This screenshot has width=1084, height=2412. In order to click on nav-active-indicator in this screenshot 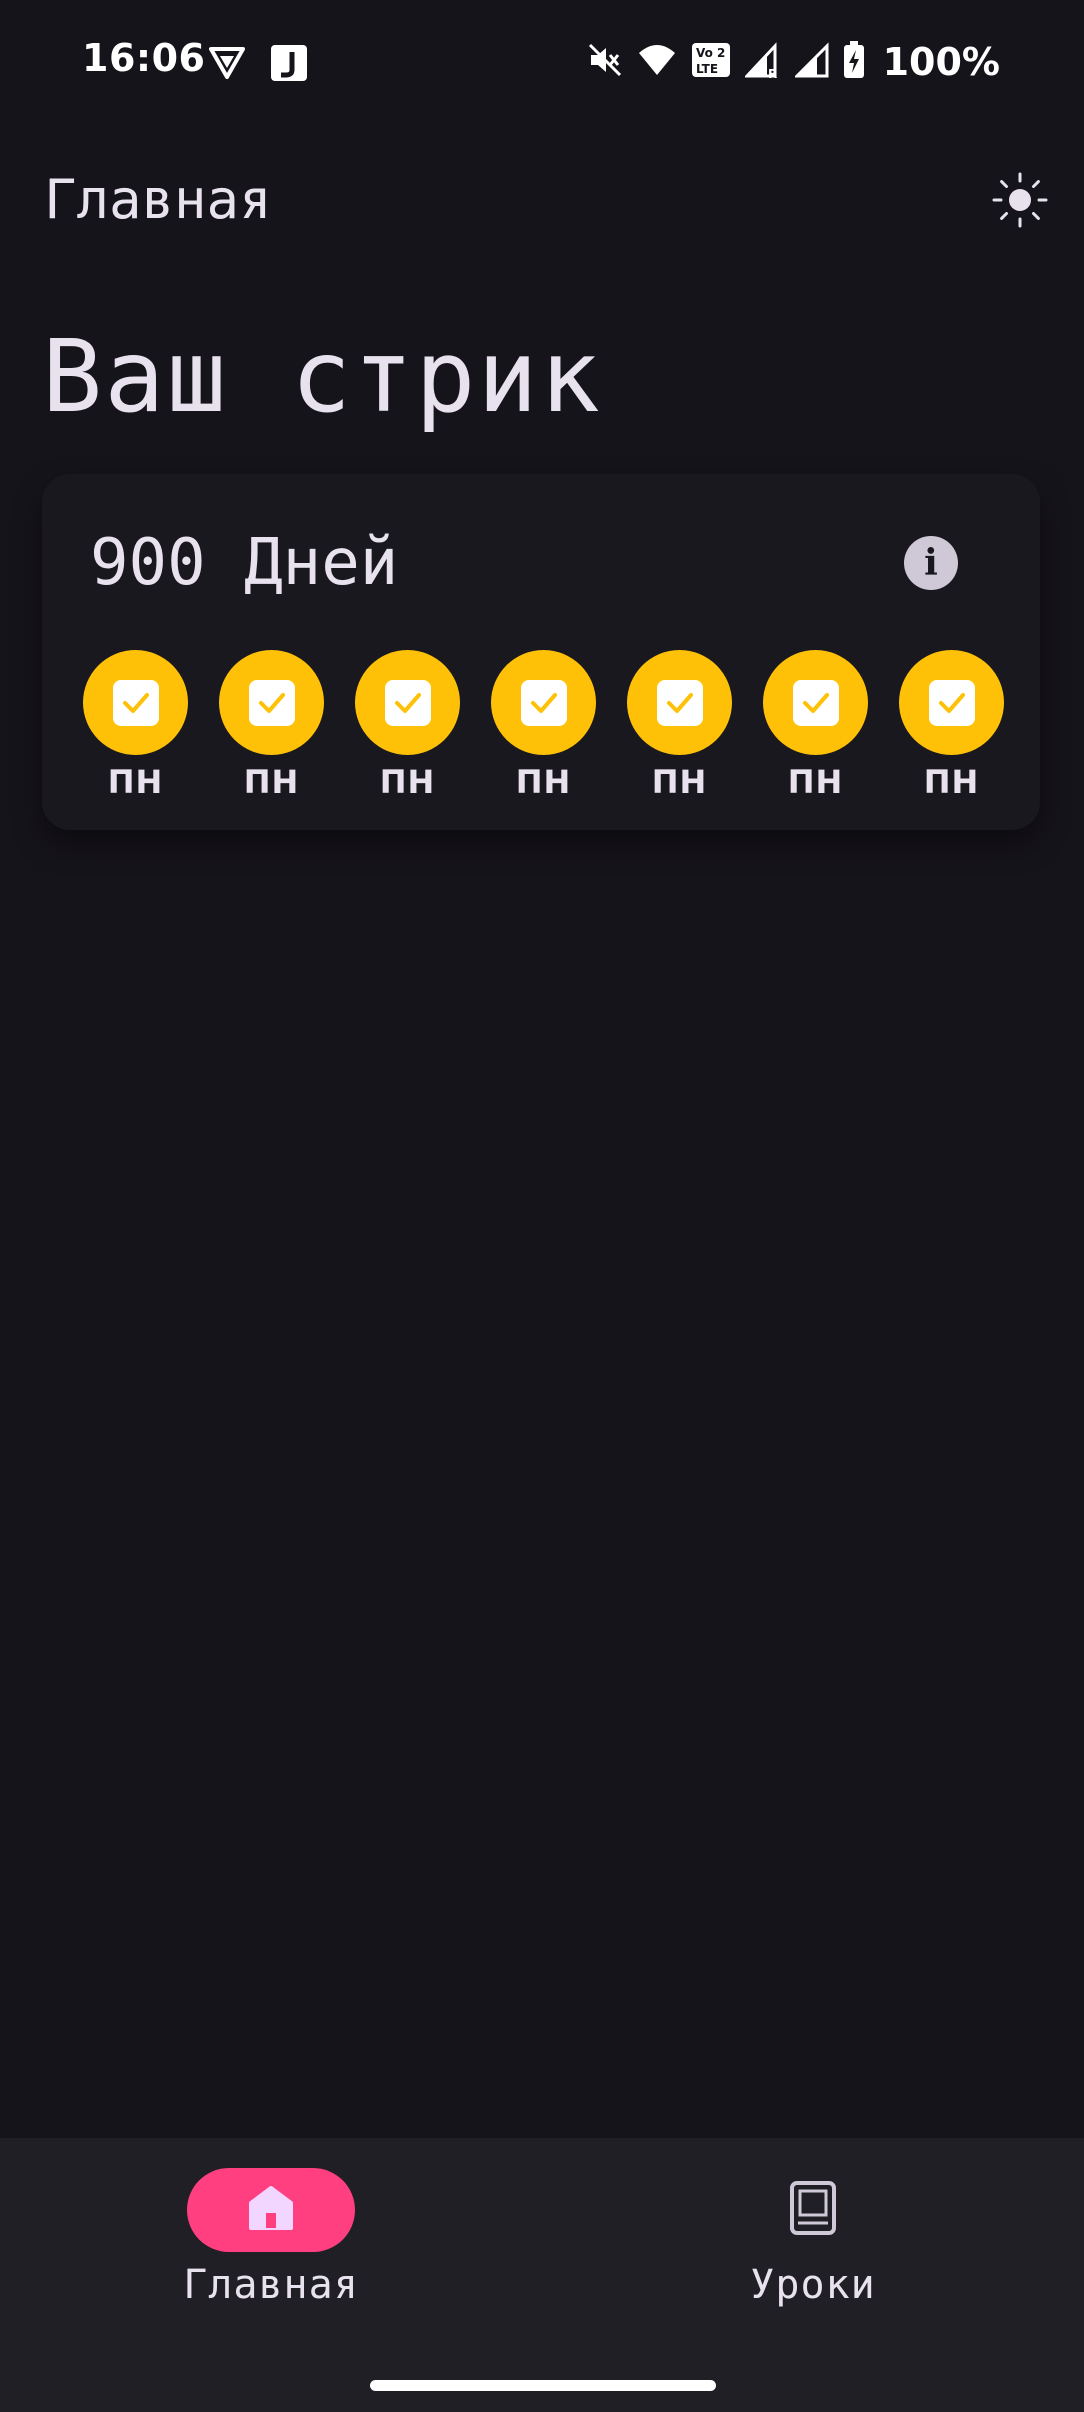, I will do `click(271, 2210)`.